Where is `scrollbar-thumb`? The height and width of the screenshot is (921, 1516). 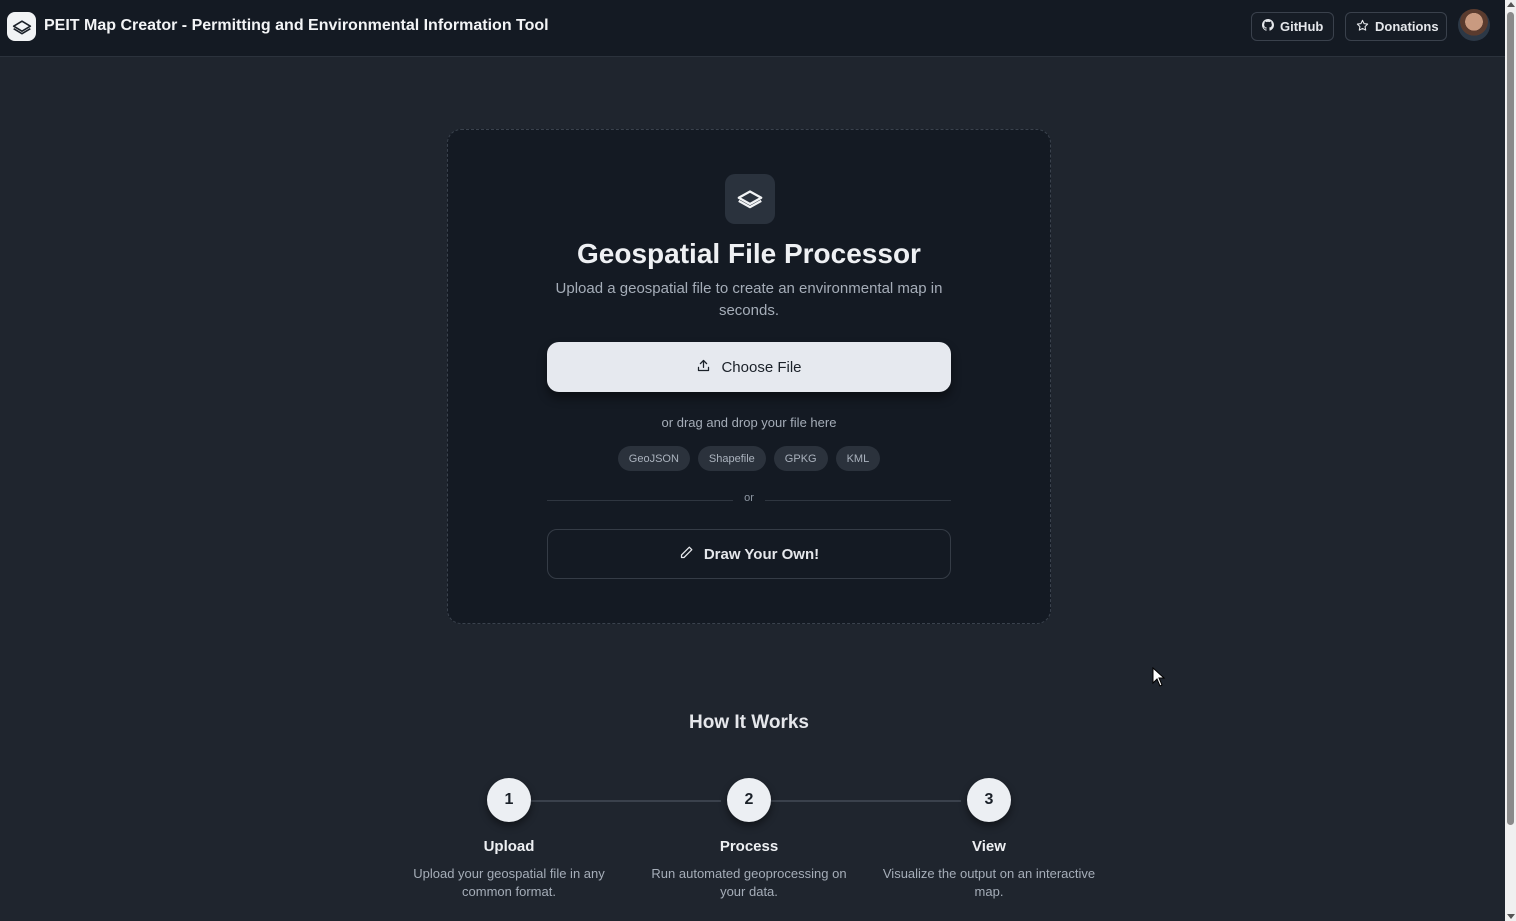
scrollbar-thumb is located at coordinates (1510, 418).